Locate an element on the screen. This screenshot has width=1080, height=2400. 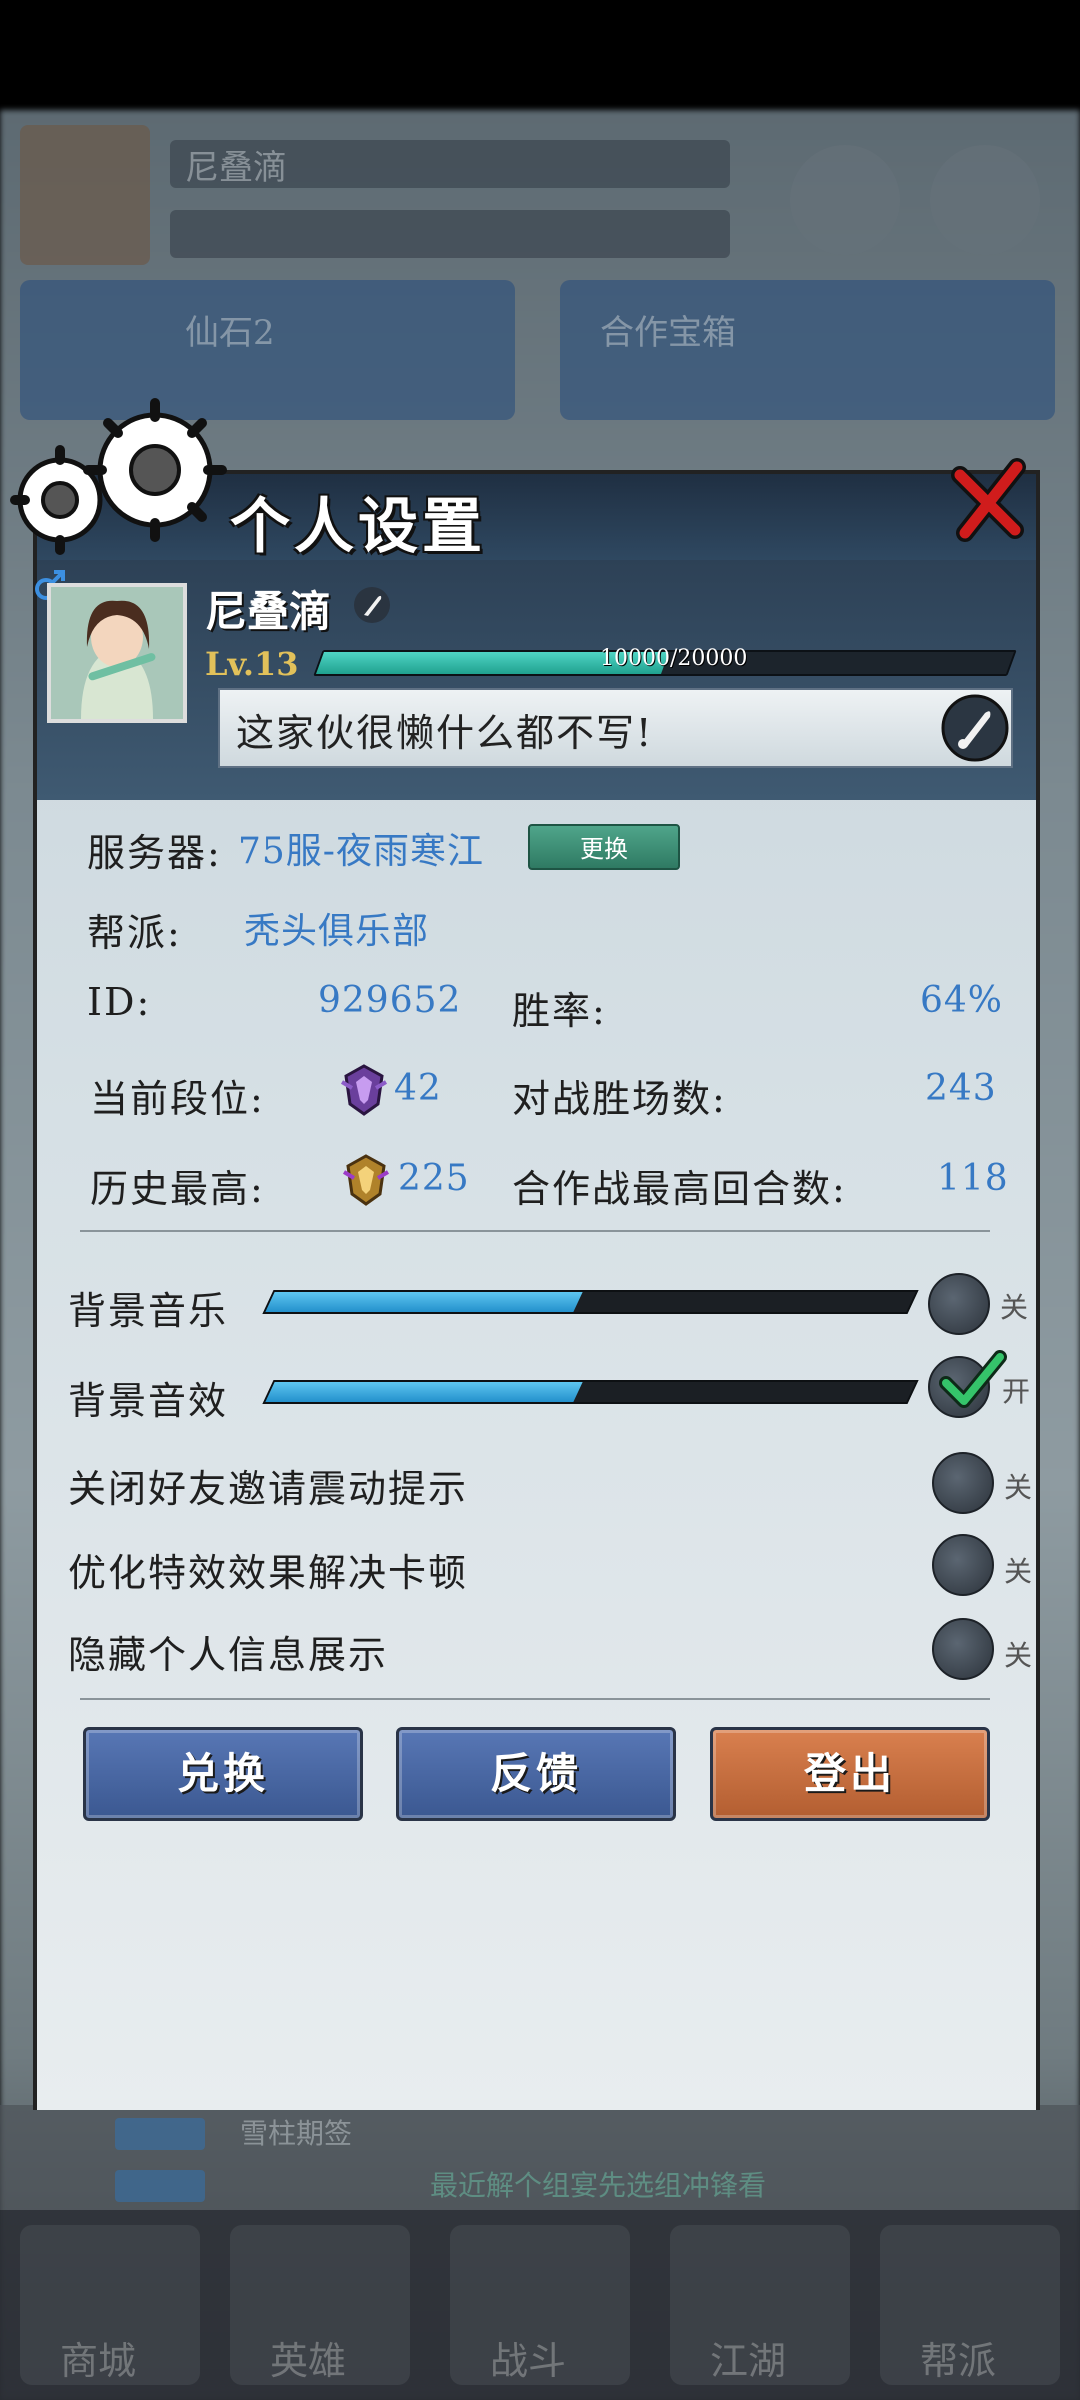
signature-text: 这家伙很懒什么都不写! is located at coordinates (445, 733).